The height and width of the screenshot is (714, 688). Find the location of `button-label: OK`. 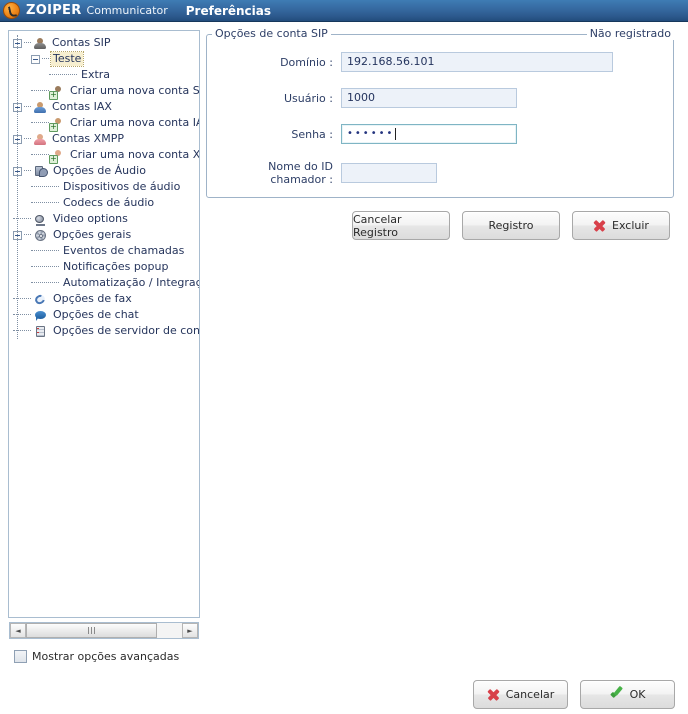

button-label: OK is located at coordinates (637, 694).